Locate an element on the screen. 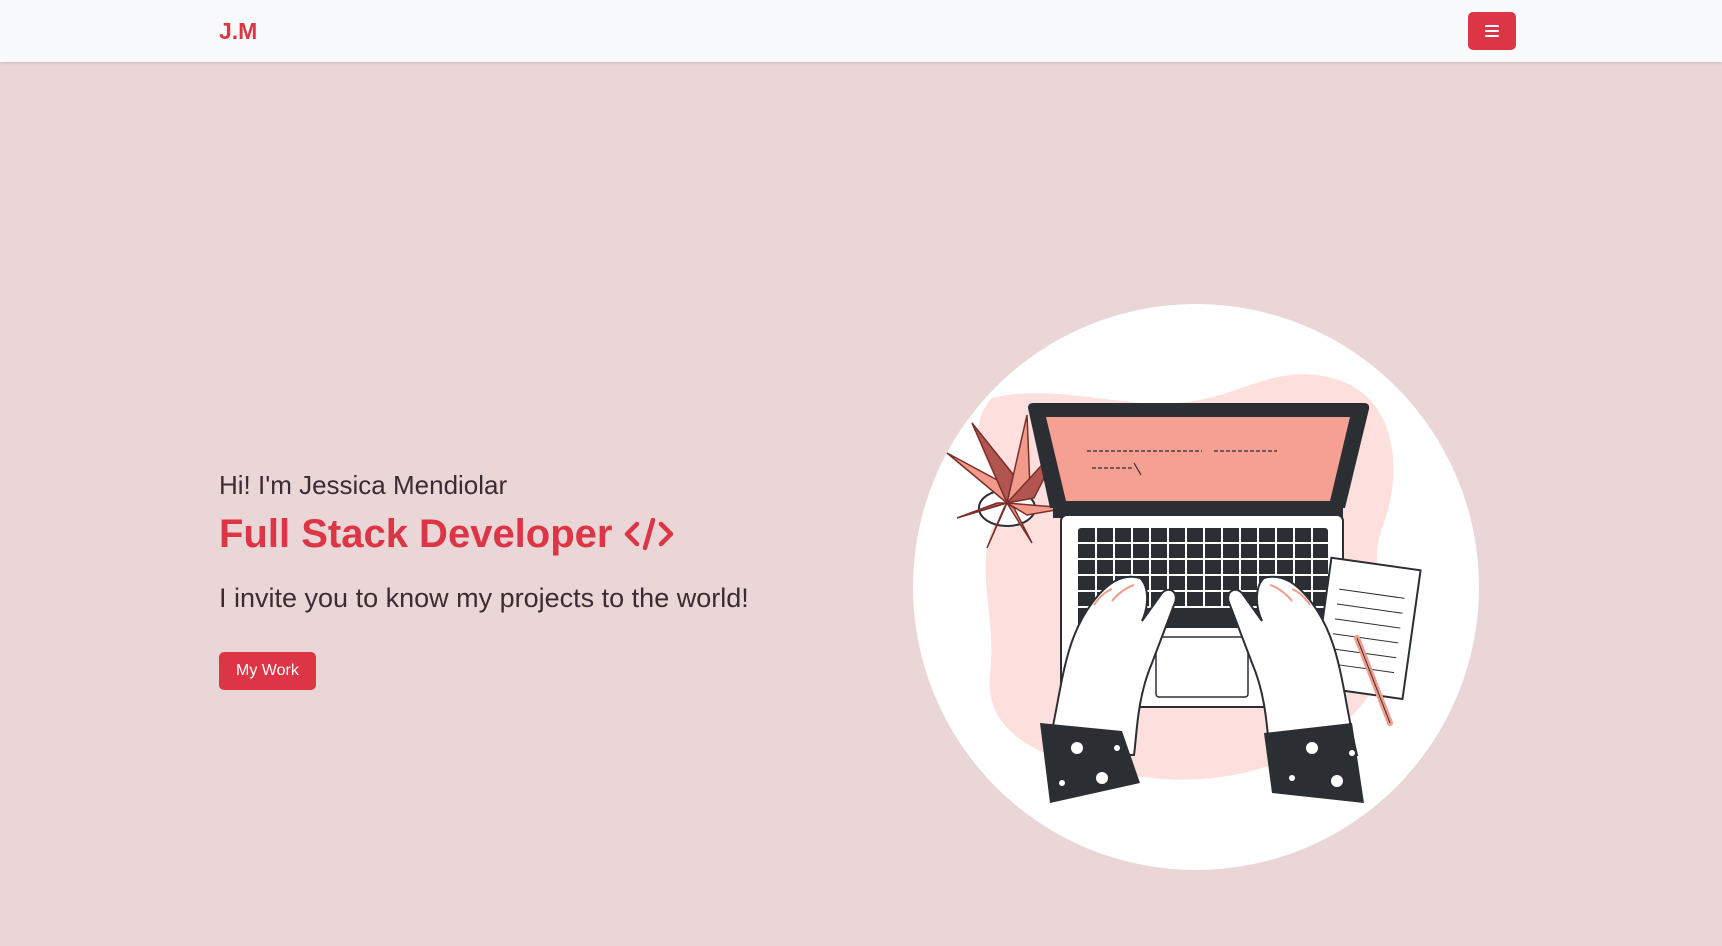  hamburger-menu-icon is located at coordinates (1492, 31).